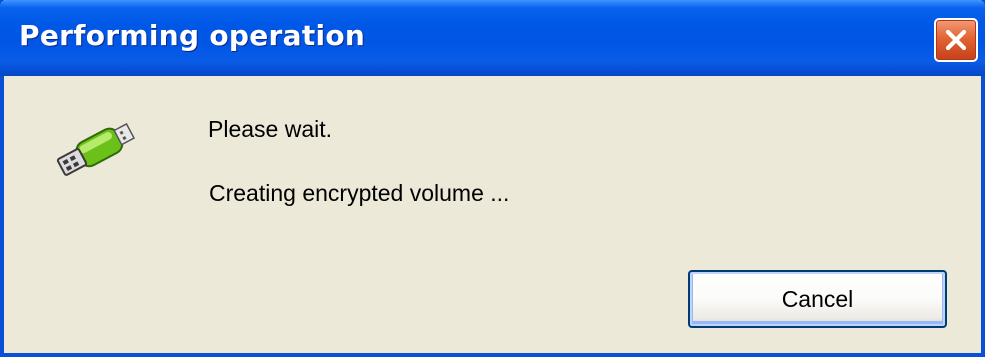 The height and width of the screenshot is (357, 985). What do you see at coordinates (270, 129) in the screenshot?
I see `please-wait-text: Please wait.` at bounding box center [270, 129].